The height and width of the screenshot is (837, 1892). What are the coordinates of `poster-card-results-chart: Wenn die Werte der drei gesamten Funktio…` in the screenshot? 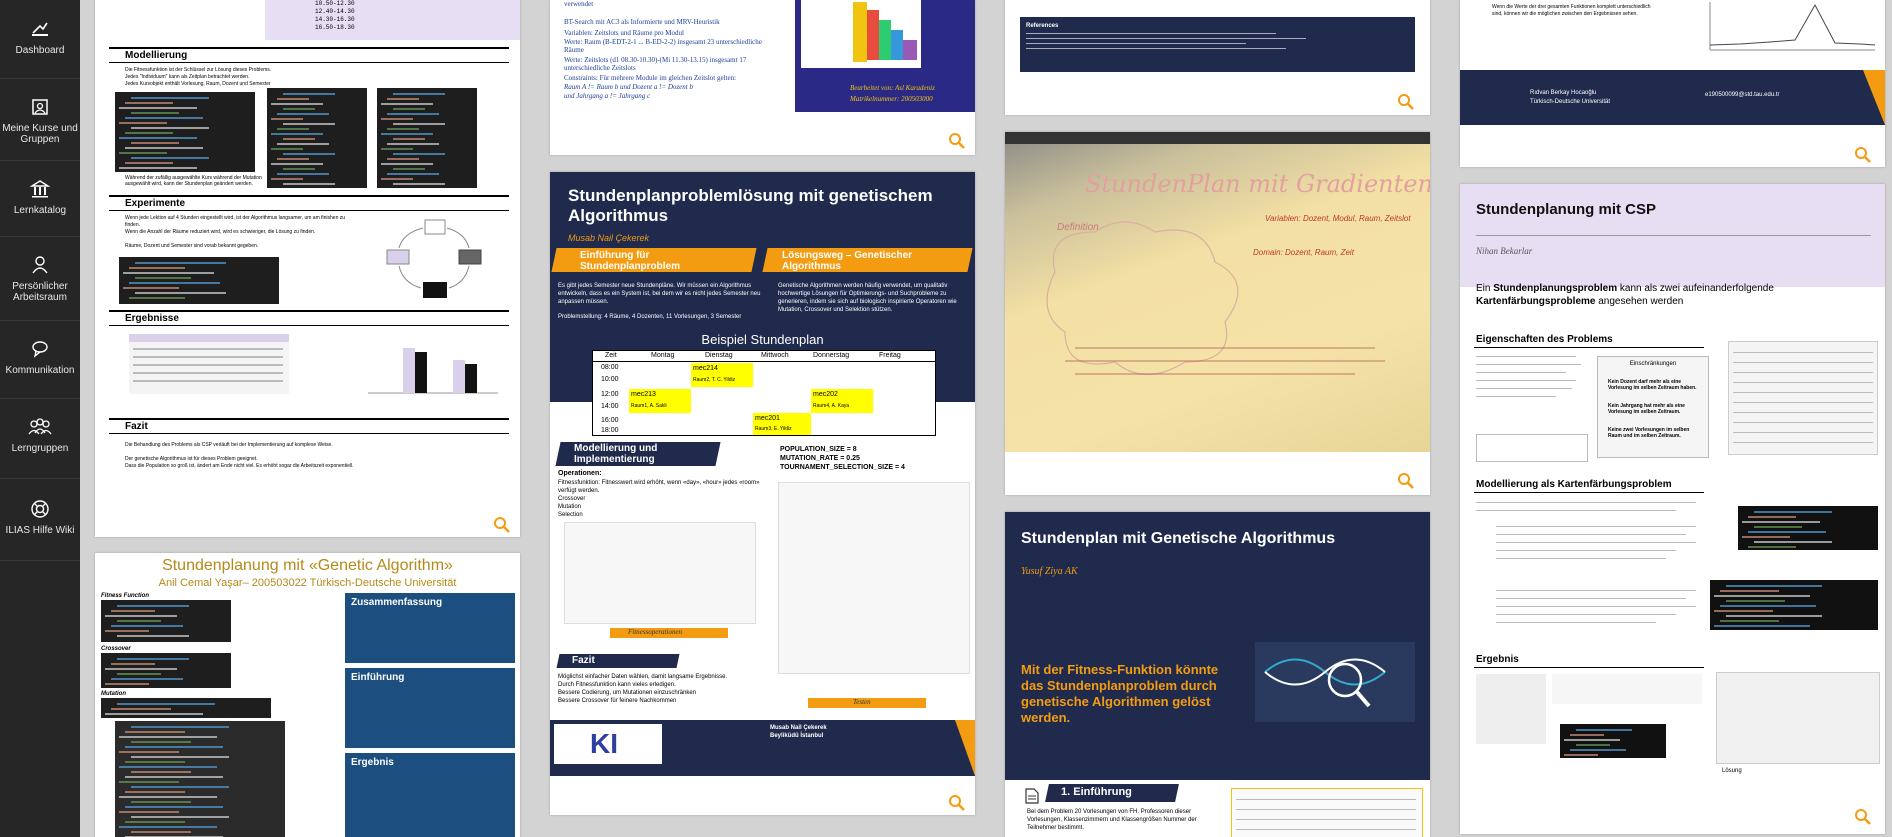 It's located at (1672, 83).